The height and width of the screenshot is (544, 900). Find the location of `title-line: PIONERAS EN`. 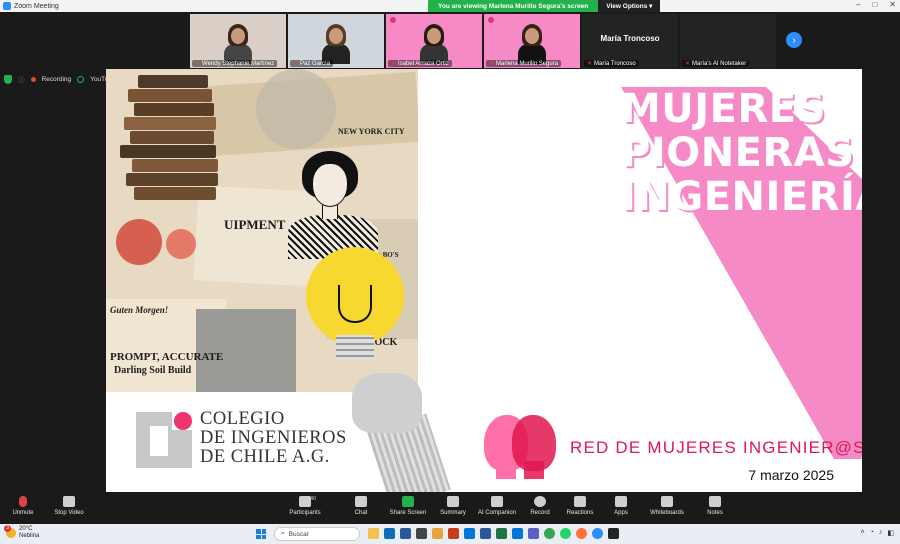

title-line: PIONERAS EN is located at coordinates (741, 153).